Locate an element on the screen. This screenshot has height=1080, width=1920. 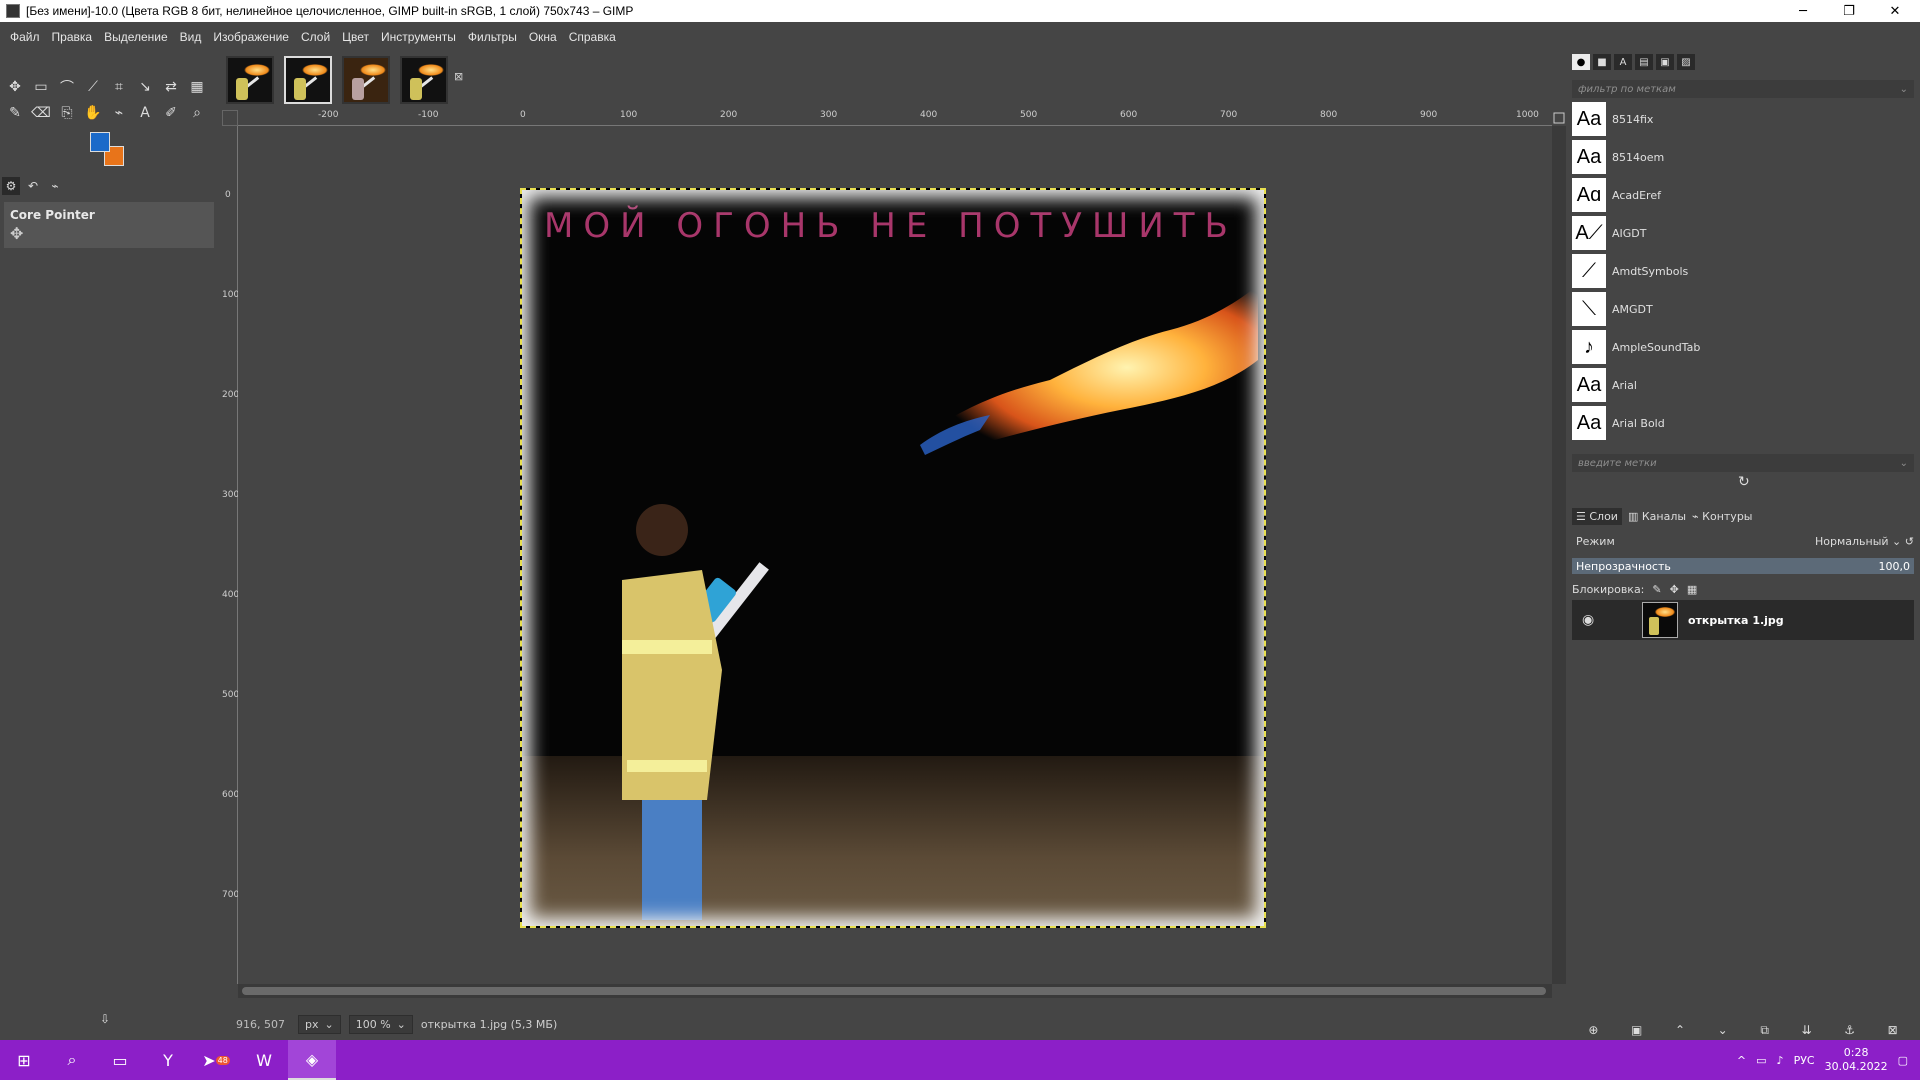
font-item: Aa Arial Bold is located at coordinates (1737, 423).